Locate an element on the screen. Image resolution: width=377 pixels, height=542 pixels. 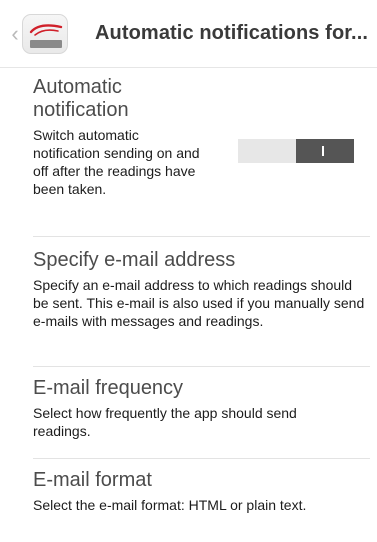
automatic-notification-toggle is located at coordinates (296, 151).